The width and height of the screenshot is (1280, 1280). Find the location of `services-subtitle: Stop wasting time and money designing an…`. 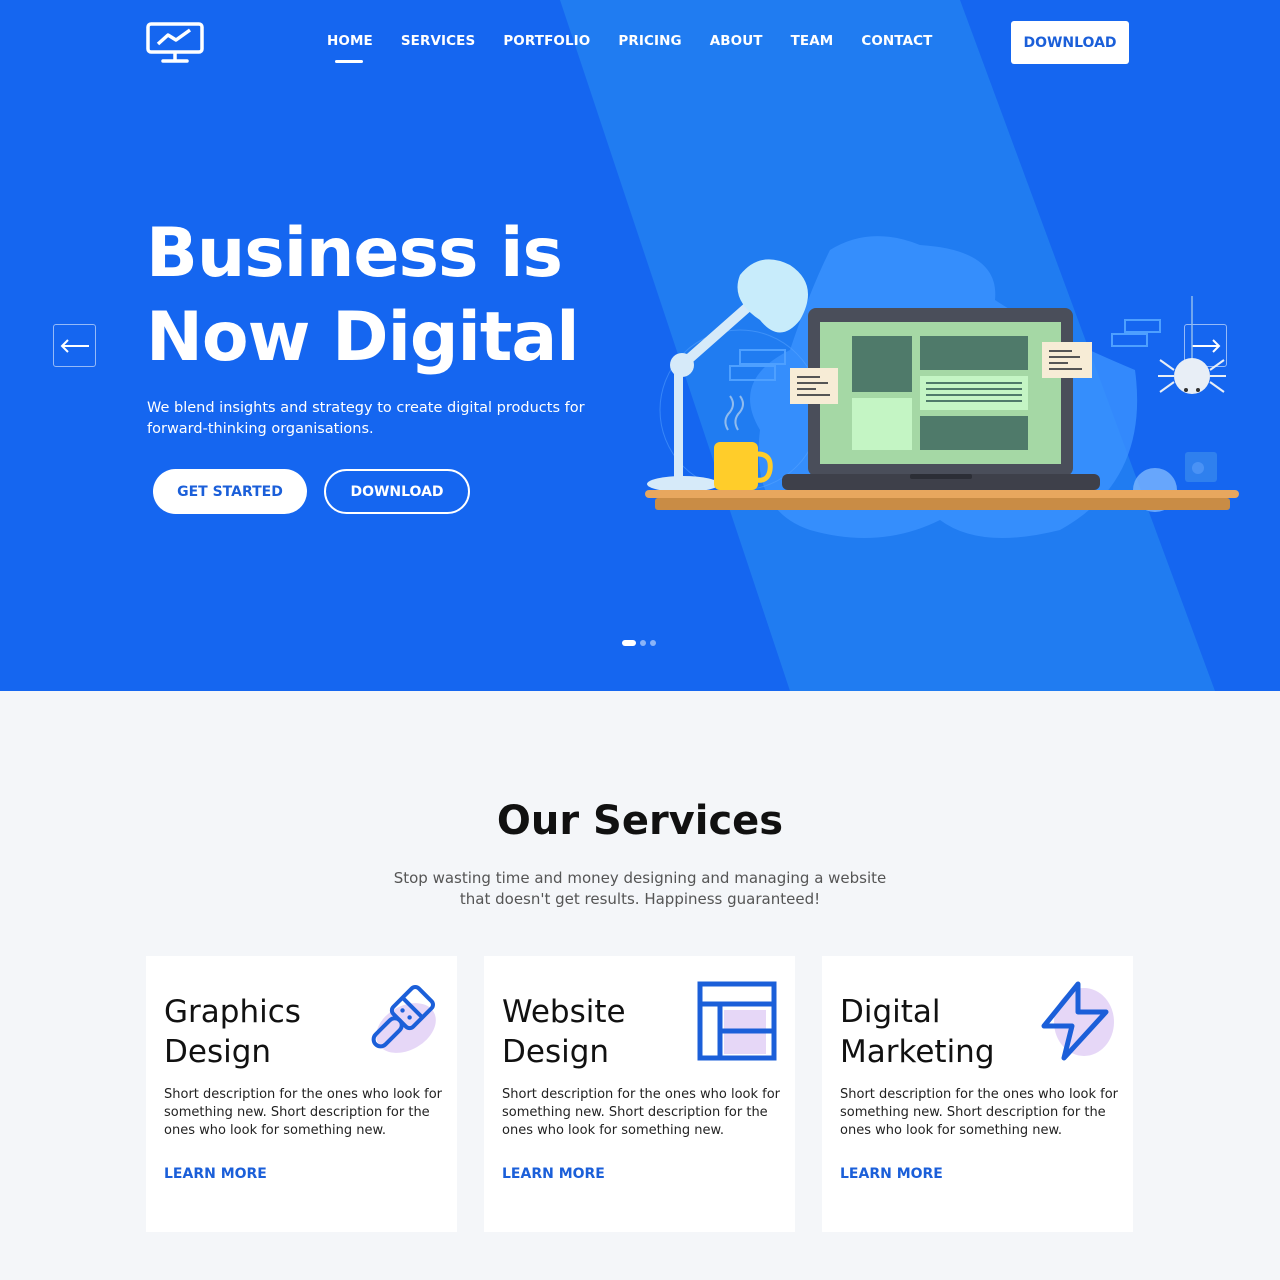

services-subtitle: Stop wasting time and money designing an… is located at coordinates (640, 888).